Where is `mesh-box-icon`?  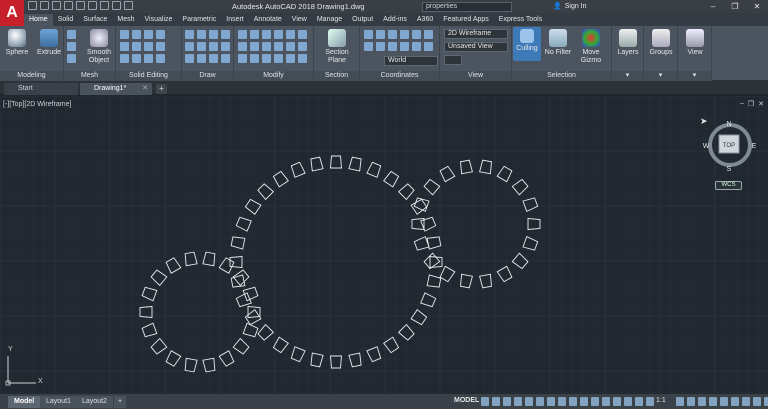 mesh-box-icon is located at coordinates (71, 34).